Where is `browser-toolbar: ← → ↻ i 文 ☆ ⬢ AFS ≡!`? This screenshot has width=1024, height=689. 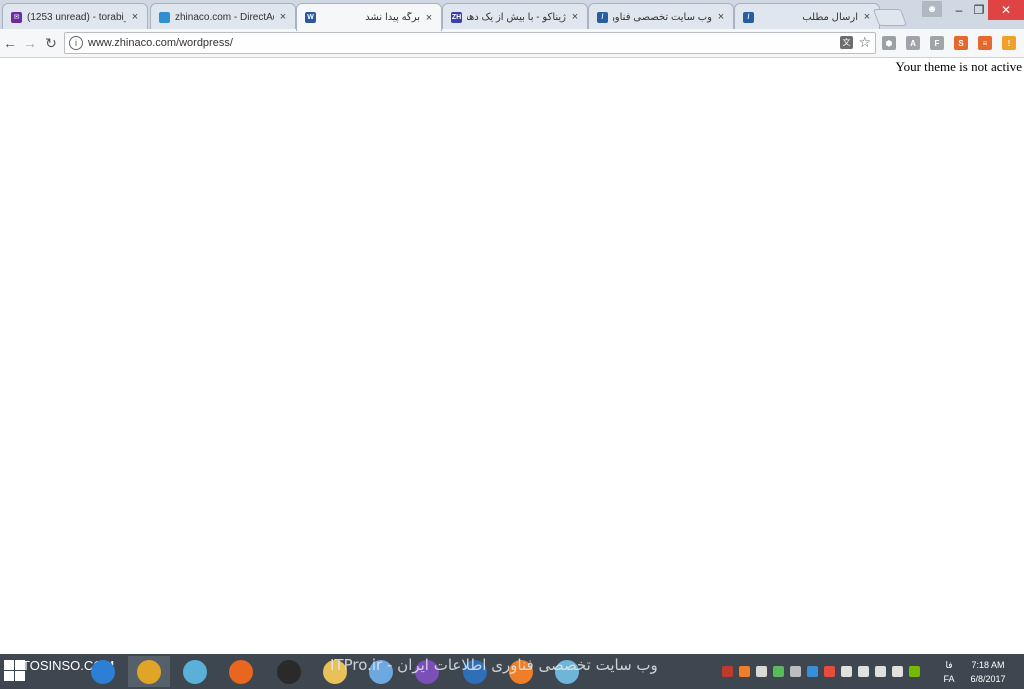
browser-toolbar: ← → ↻ i 文 ☆ ⬢ AFS ≡! is located at coordinates (512, 43).